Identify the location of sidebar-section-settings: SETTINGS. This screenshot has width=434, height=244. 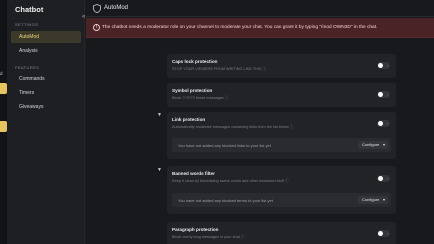
(27, 24).